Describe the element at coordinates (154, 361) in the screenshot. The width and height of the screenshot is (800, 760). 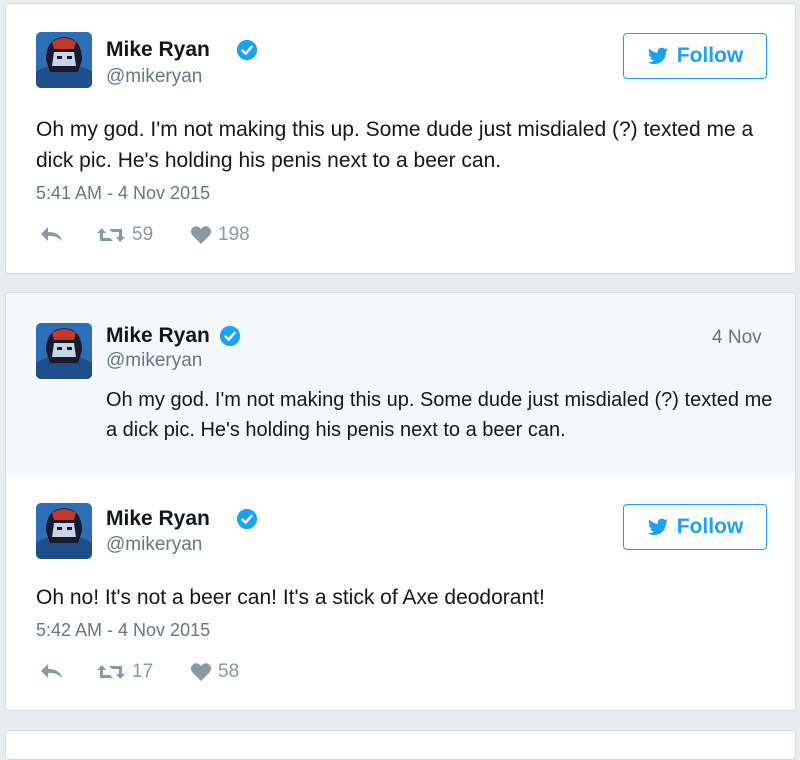
I see `quoted-user-handle: @mikeryan` at that location.